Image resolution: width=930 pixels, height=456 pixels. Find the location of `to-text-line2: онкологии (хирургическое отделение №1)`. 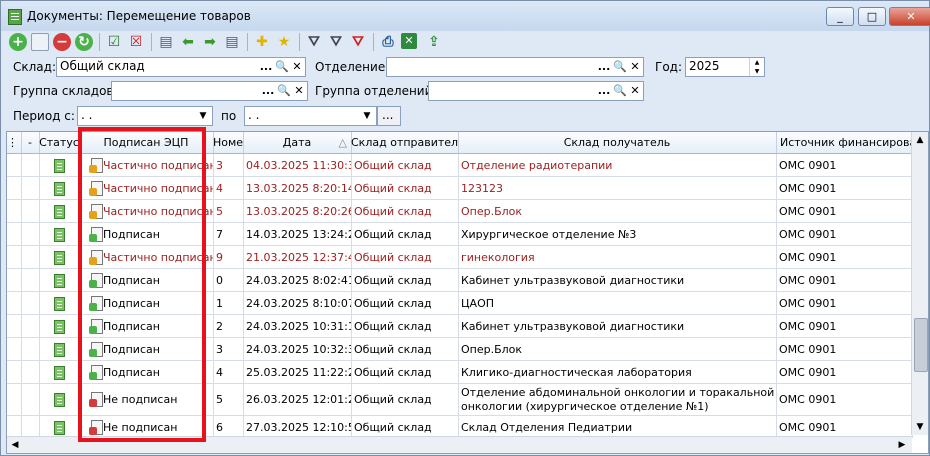

to-text-line2: онкологии (хирургическое отделение №1) is located at coordinates (585, 406).